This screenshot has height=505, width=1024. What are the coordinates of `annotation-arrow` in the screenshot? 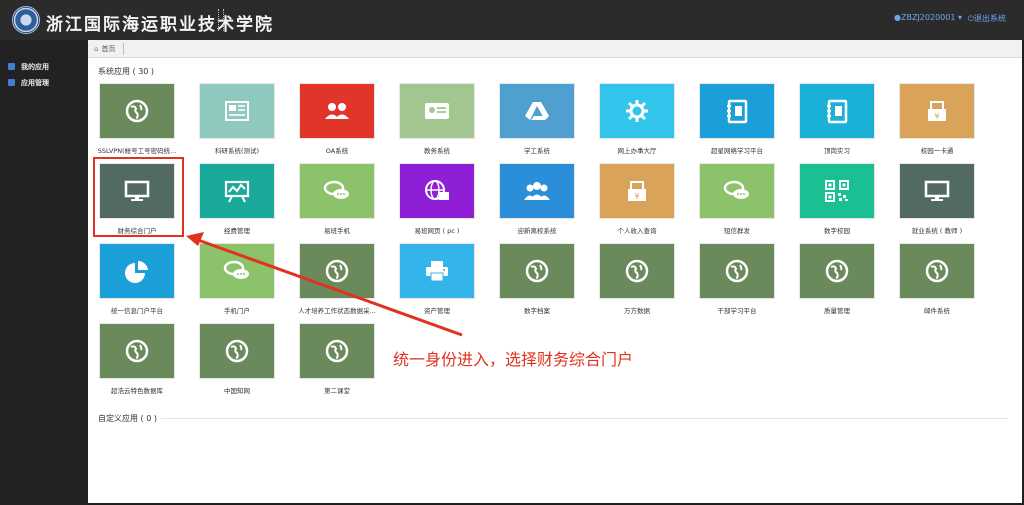 It's located at (324, 284).